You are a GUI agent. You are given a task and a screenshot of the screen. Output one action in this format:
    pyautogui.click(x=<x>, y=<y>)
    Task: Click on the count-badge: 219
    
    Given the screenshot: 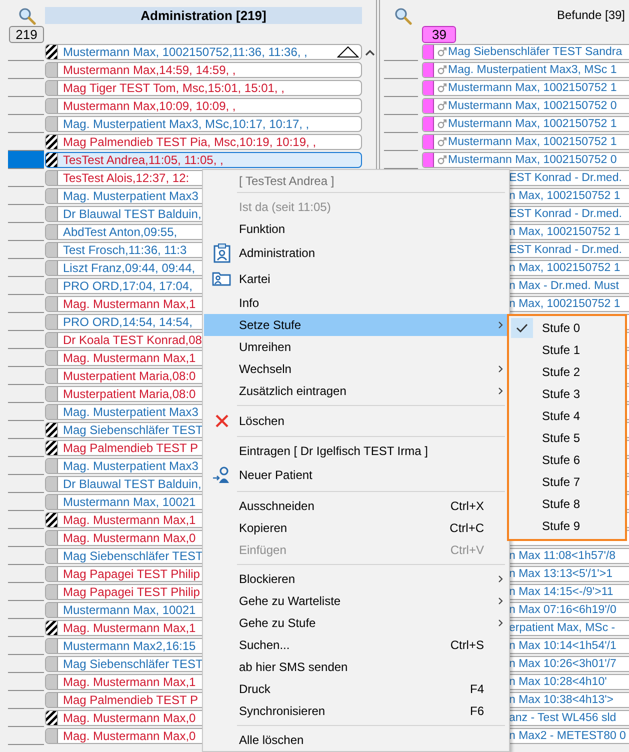 What is the action you would take?
    pyautogui.click(x=26, y=34)
    